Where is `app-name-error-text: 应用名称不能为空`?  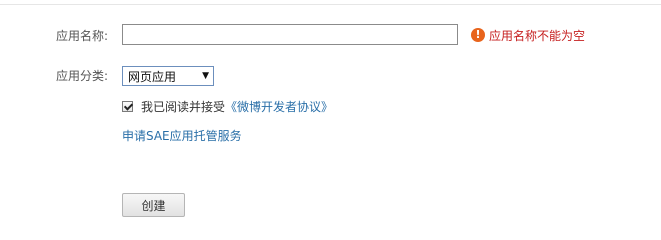 app-name-error-text: 应用名称不能为空 is located at coordinates (537, 35).